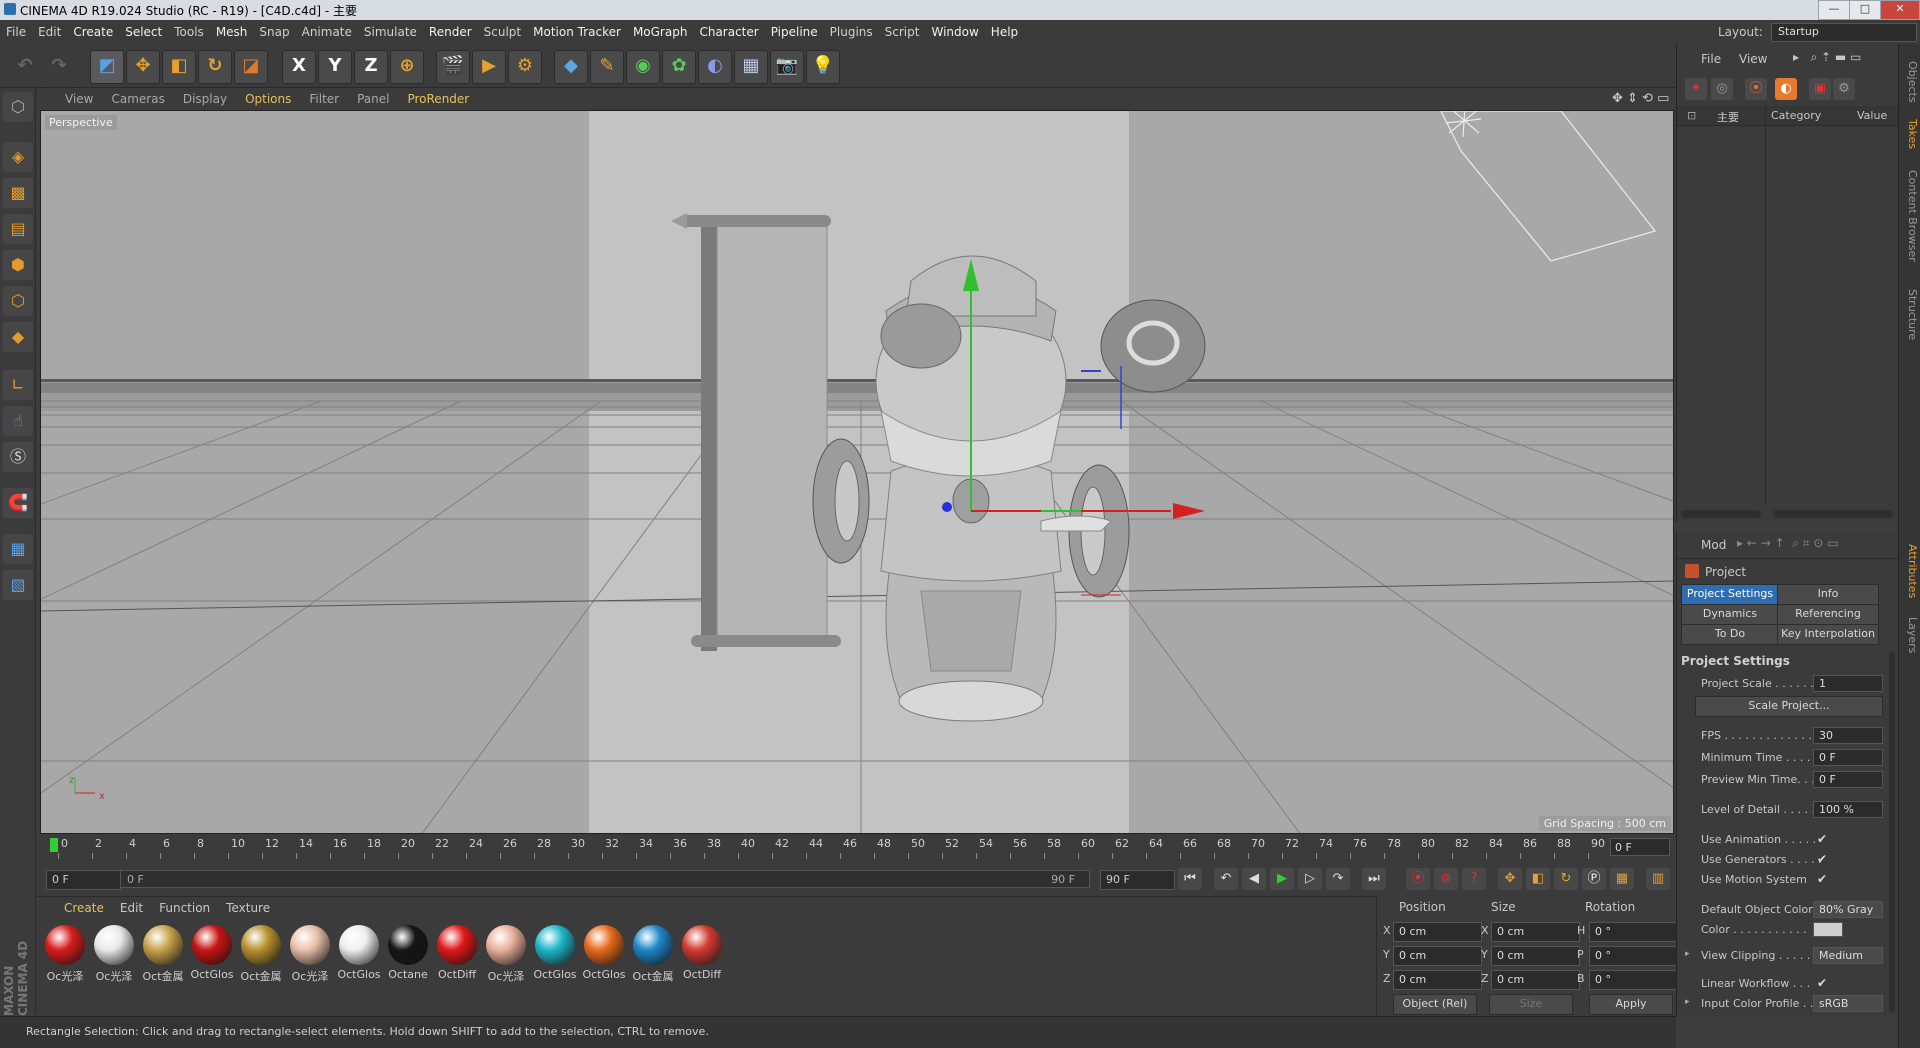 The image size is (1920, 1048). I want to click on planar-workplane-icon: ▧, so click(18, 585).